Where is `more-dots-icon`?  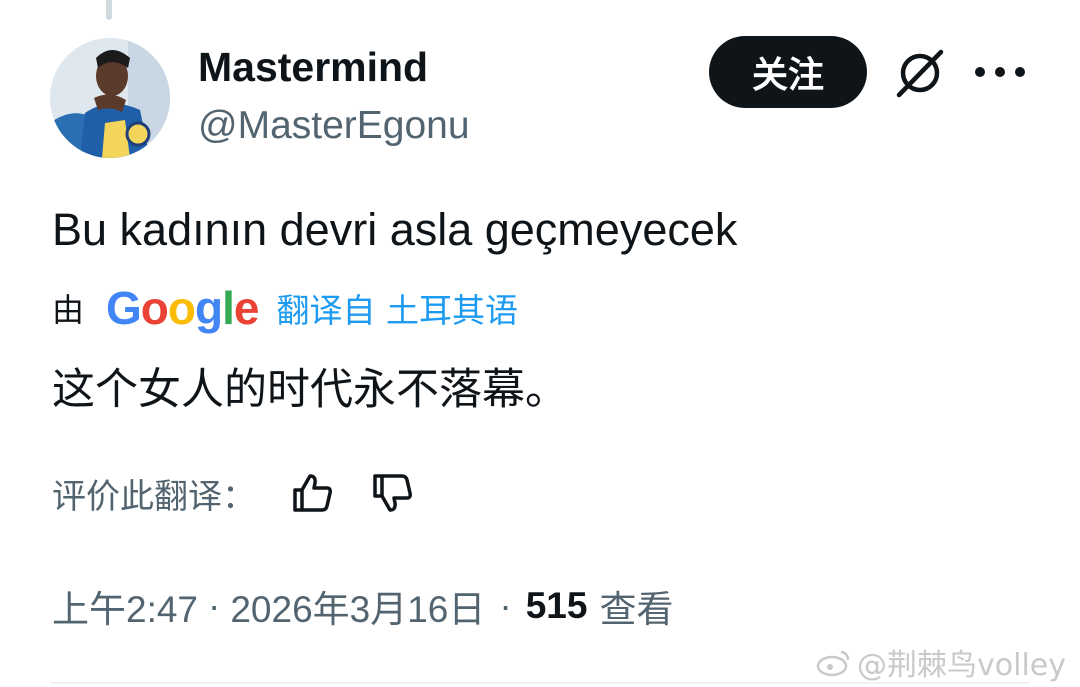
more-dots-icon is located at coordinates (1003, 72).